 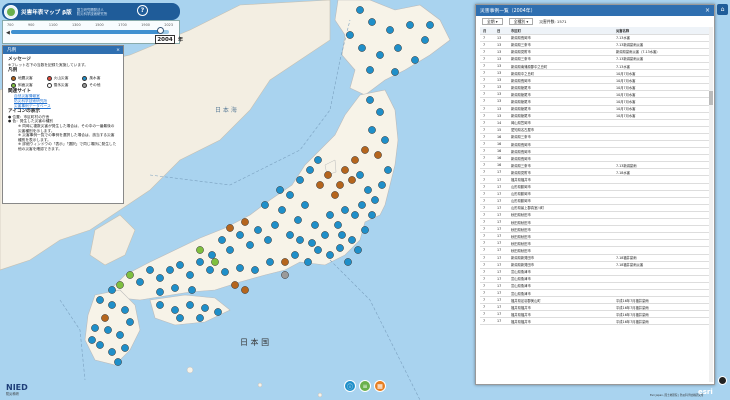 What do you see at coordinates (380, 386) in the screenshot?
I see `table-icon: ▦` at bounding box center [380, 386].